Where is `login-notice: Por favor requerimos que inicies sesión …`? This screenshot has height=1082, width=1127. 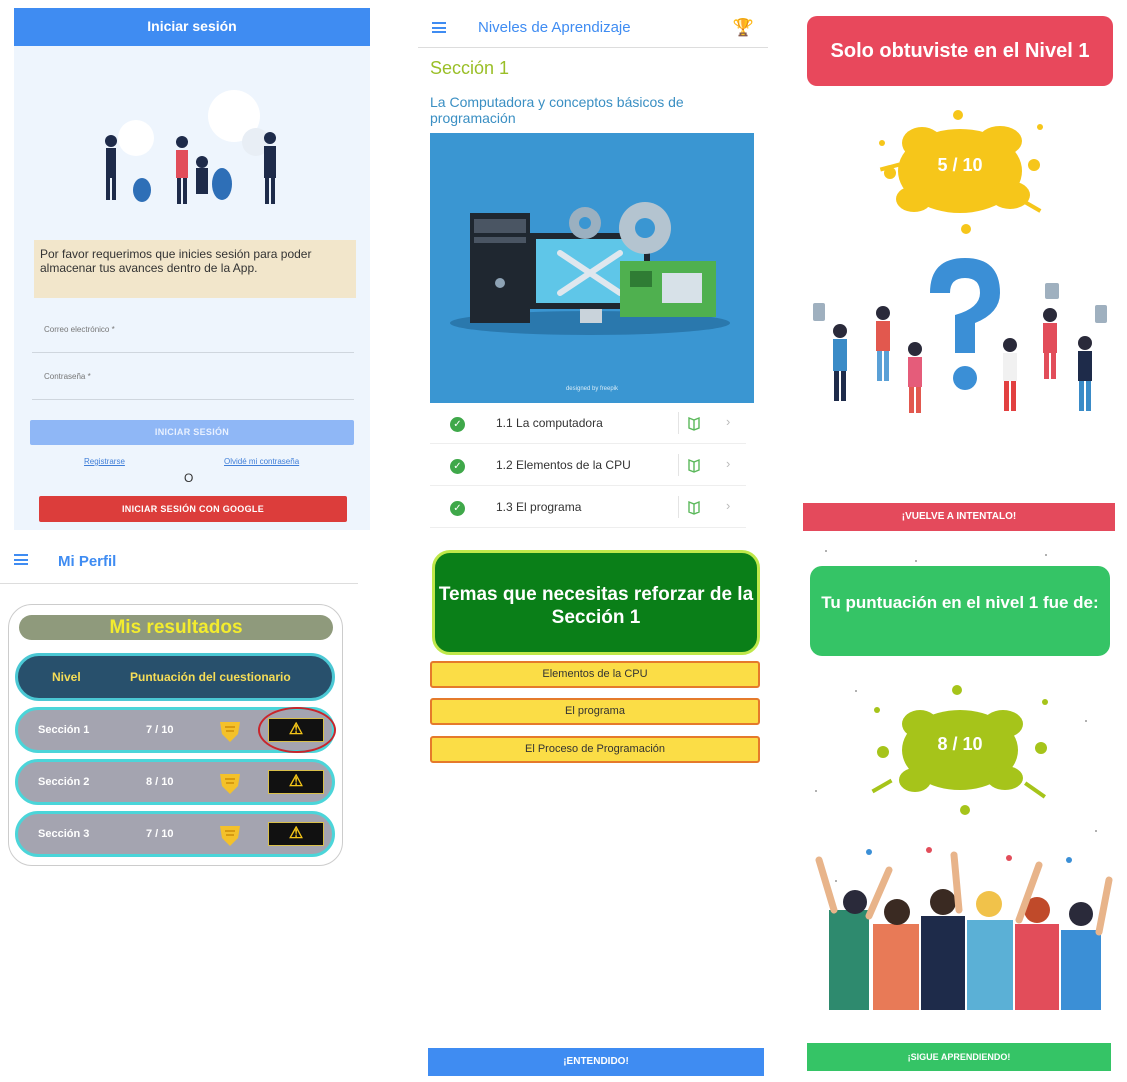 login-notice: Por favor requerimos que inicies sesión … is located at coordinates (195, 269).